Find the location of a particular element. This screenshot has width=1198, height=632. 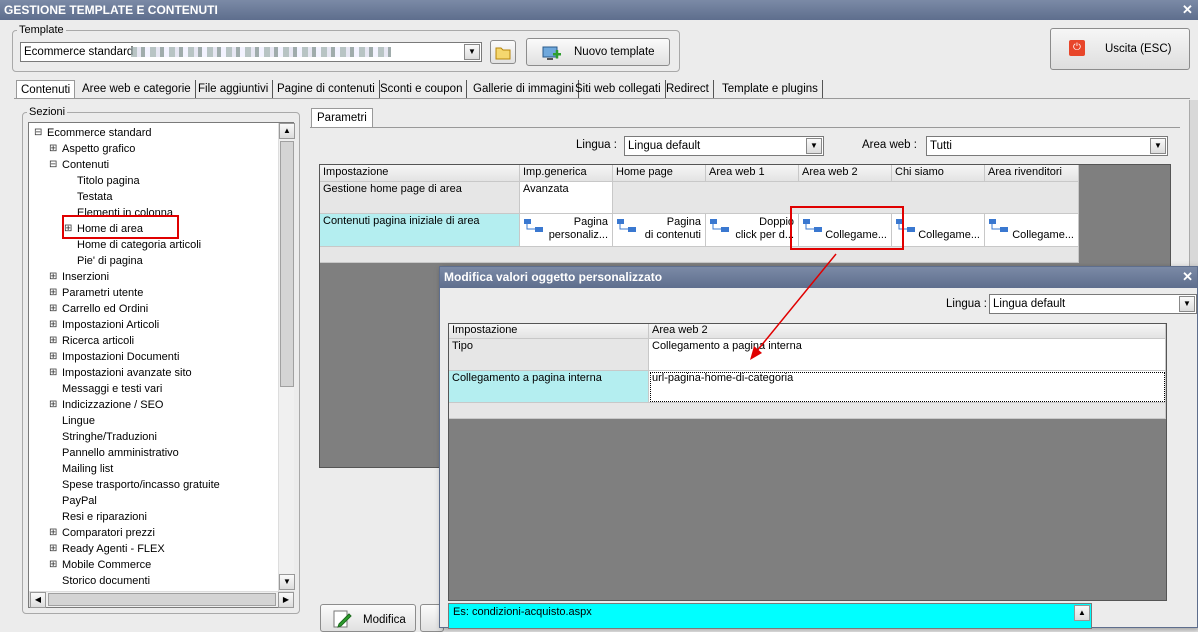

scroll-down-icon: ▼ is located at coordinates (287, 582).